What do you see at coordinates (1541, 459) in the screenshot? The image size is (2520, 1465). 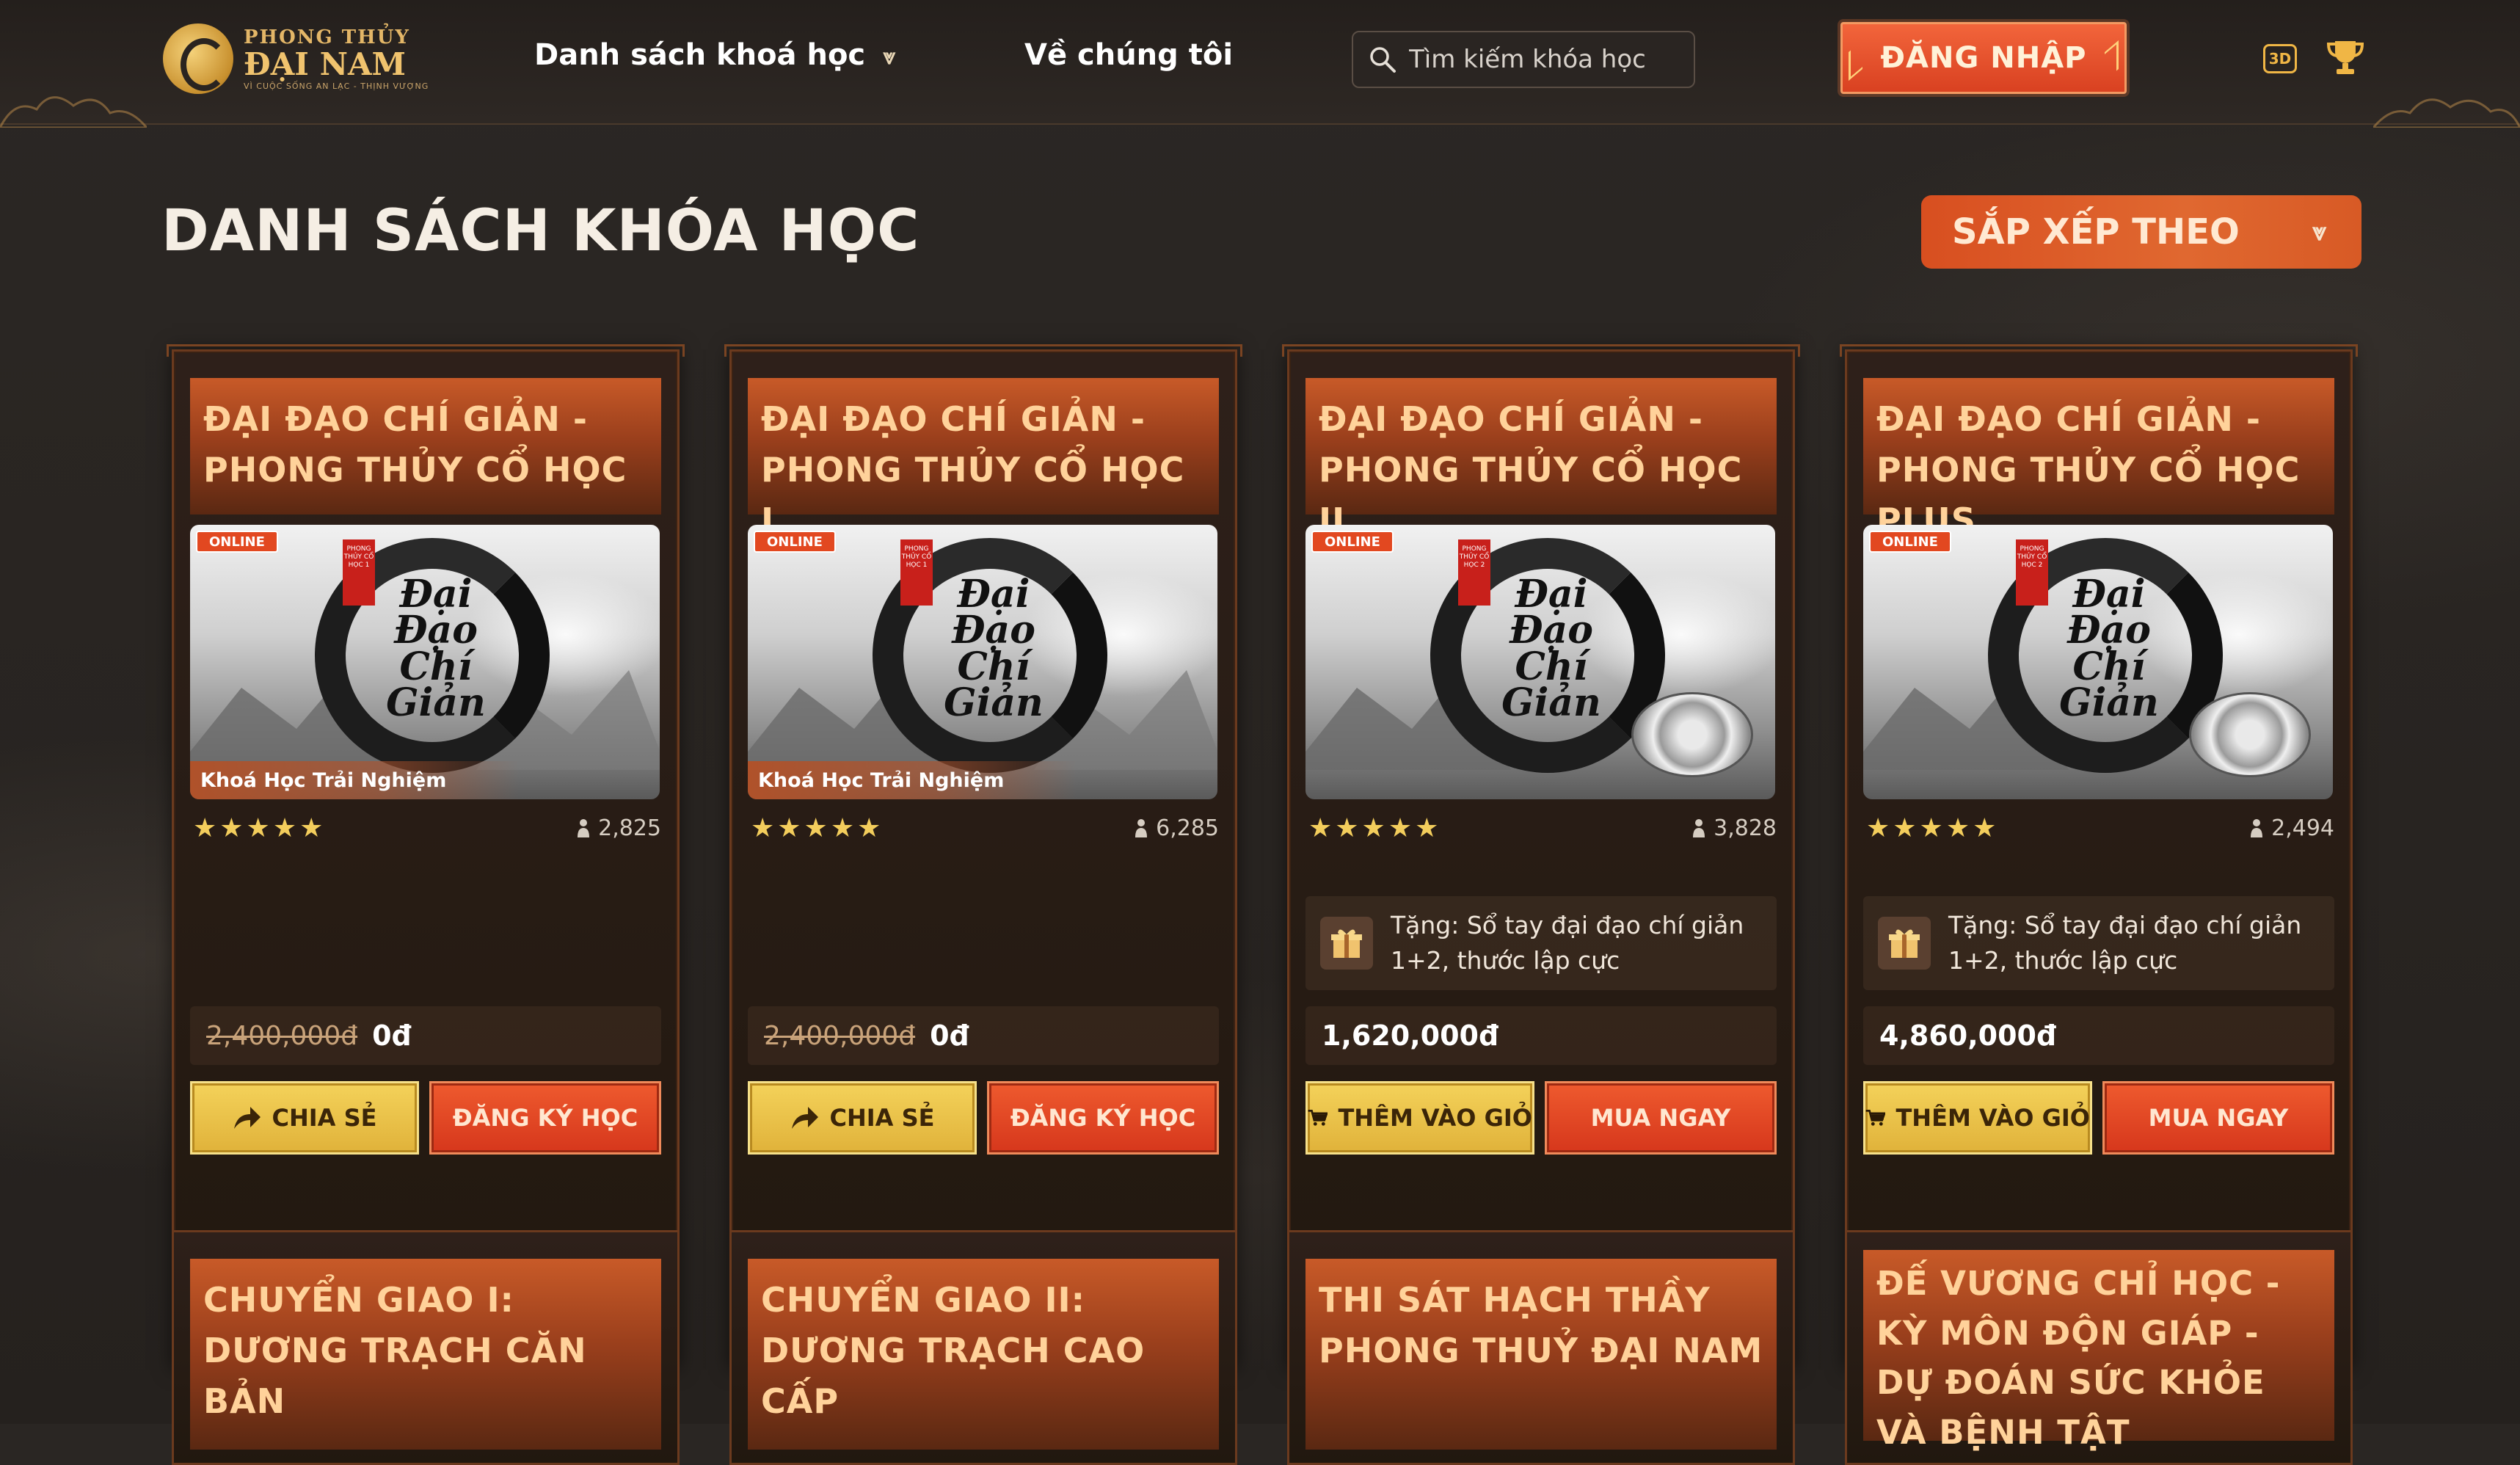 I see `course-title: ĐẠI ĐẠO CHÍ GIẢN - PHONG THỦY CỔ HỌC II` at bounding box center [1541, 459].